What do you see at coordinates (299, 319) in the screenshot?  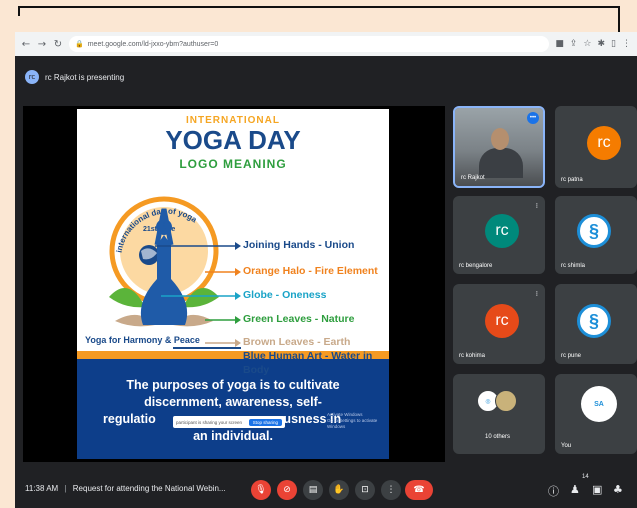 I see `label-green-leaves: Green Leaves - Nature` at bounding box center [299, 319].